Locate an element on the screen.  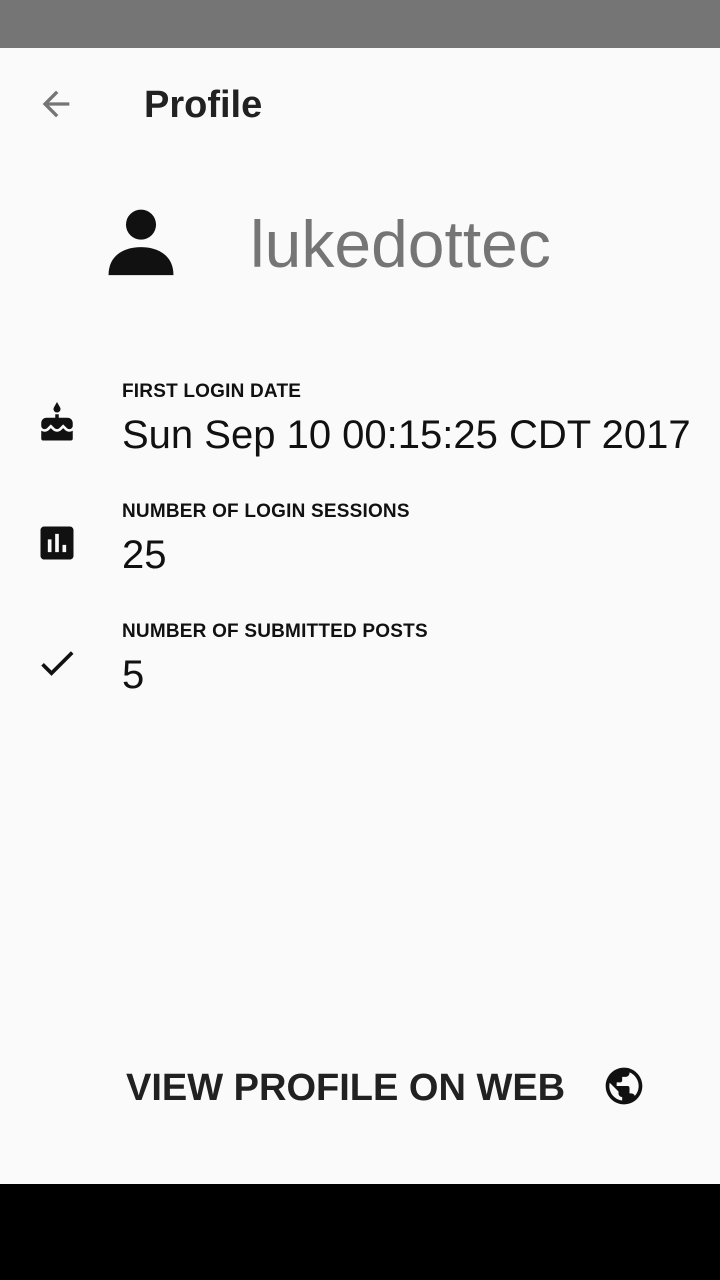
arrow-left-icon is located at coordinates (56, 104).